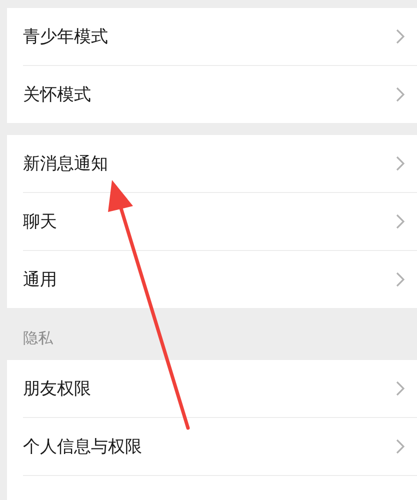 The width and height of the screenshot is (417, 500). I want to click on row-label: 青少年模式, so click(65, 37).